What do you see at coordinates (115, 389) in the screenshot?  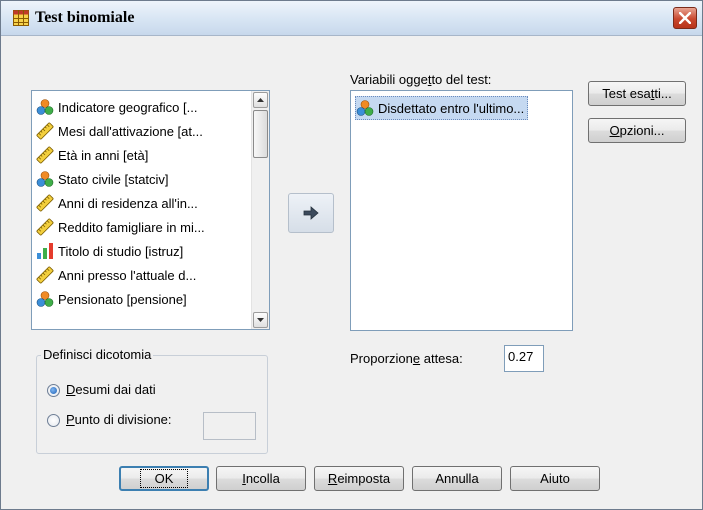 I see `from-data-text: esumi dai dati` at bounding box center [115, 389].